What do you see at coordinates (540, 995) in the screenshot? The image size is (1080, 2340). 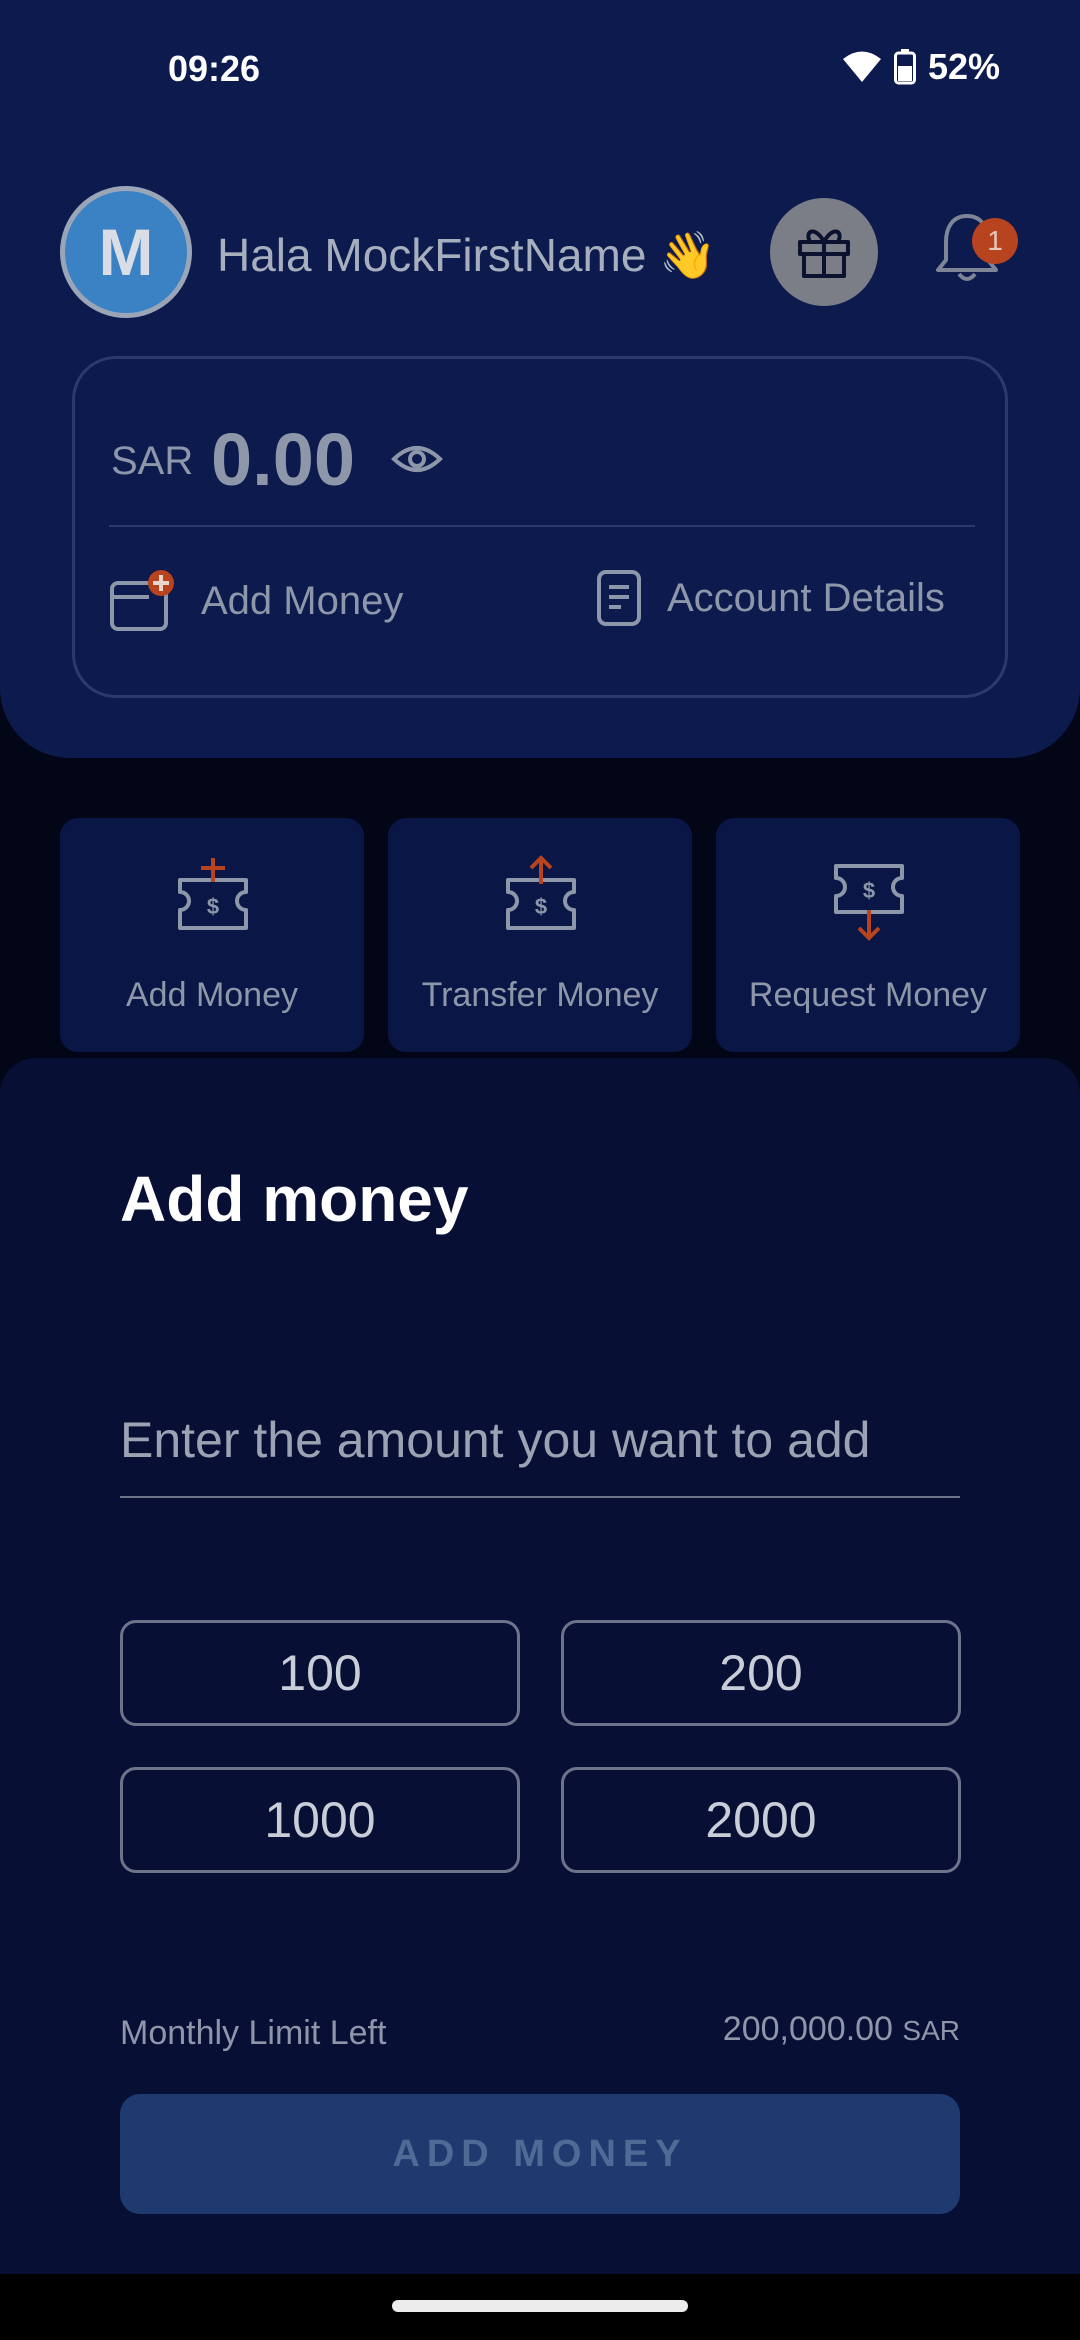 I see `tile-transfer-money-label: Transfer Money` at bounding box center [540, 995].